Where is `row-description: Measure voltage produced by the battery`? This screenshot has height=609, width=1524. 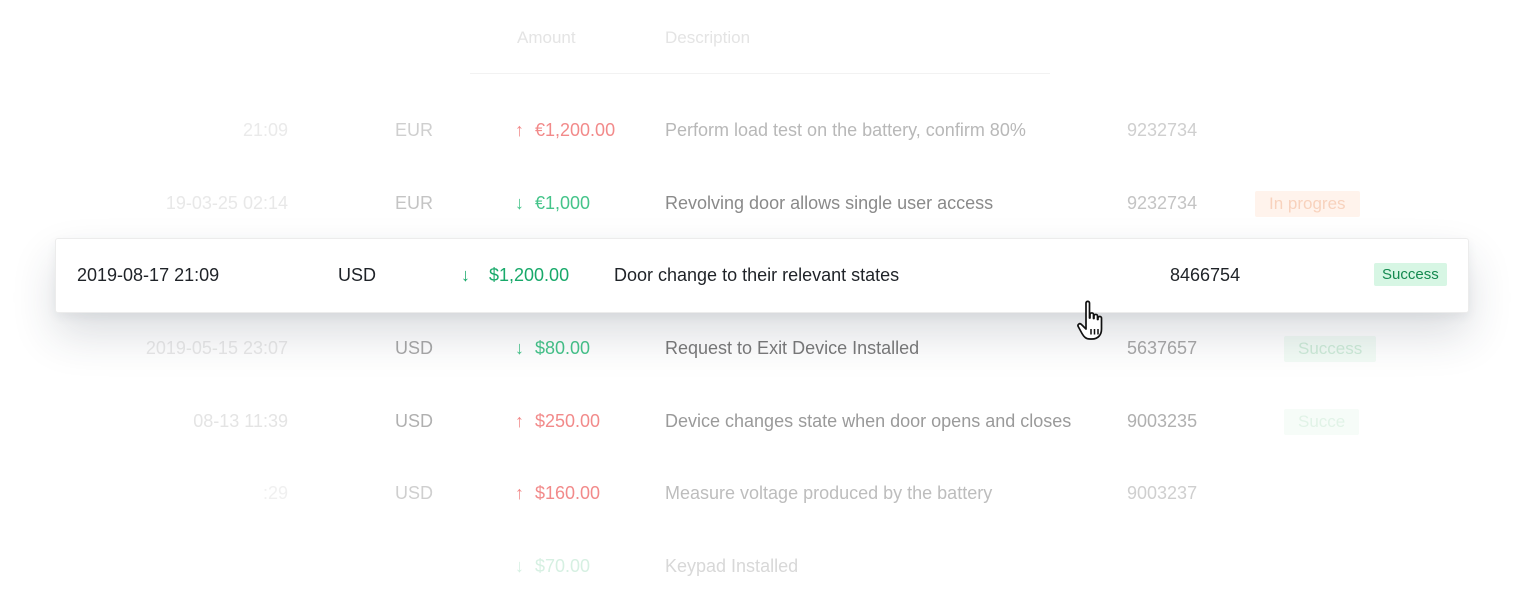
row-description: Measure voltage produced by the battery is located at coordinates (829, 493).